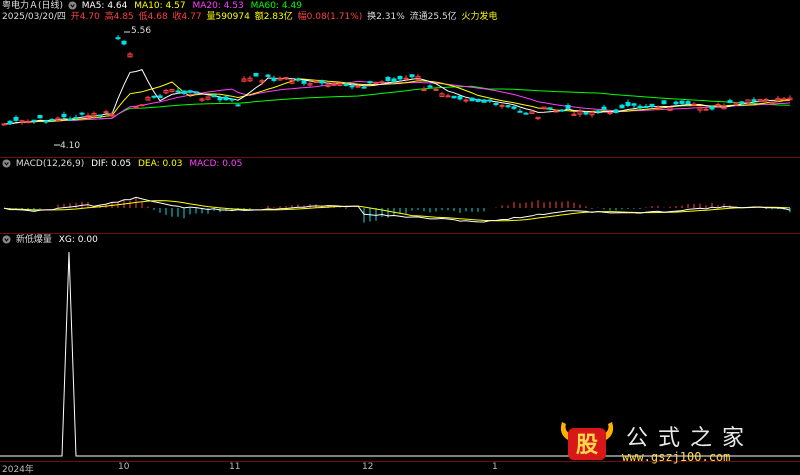 Image resolution: width=800 pixels, height=475 pixels. I want to click on price-high-mark: 5.56, so click(141, 31).